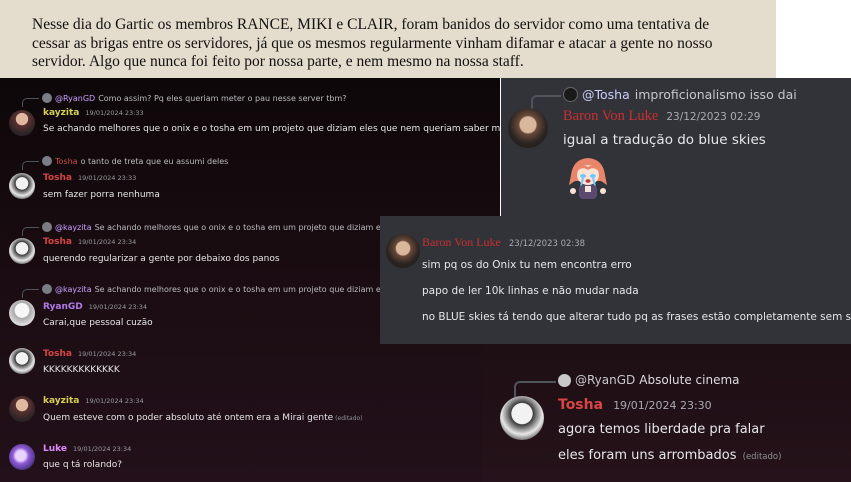 Image resolution: width=851 pixels, height=482 pixels. I want to click on timestamp: 19/01/2024 23:30, so click(662, 405).